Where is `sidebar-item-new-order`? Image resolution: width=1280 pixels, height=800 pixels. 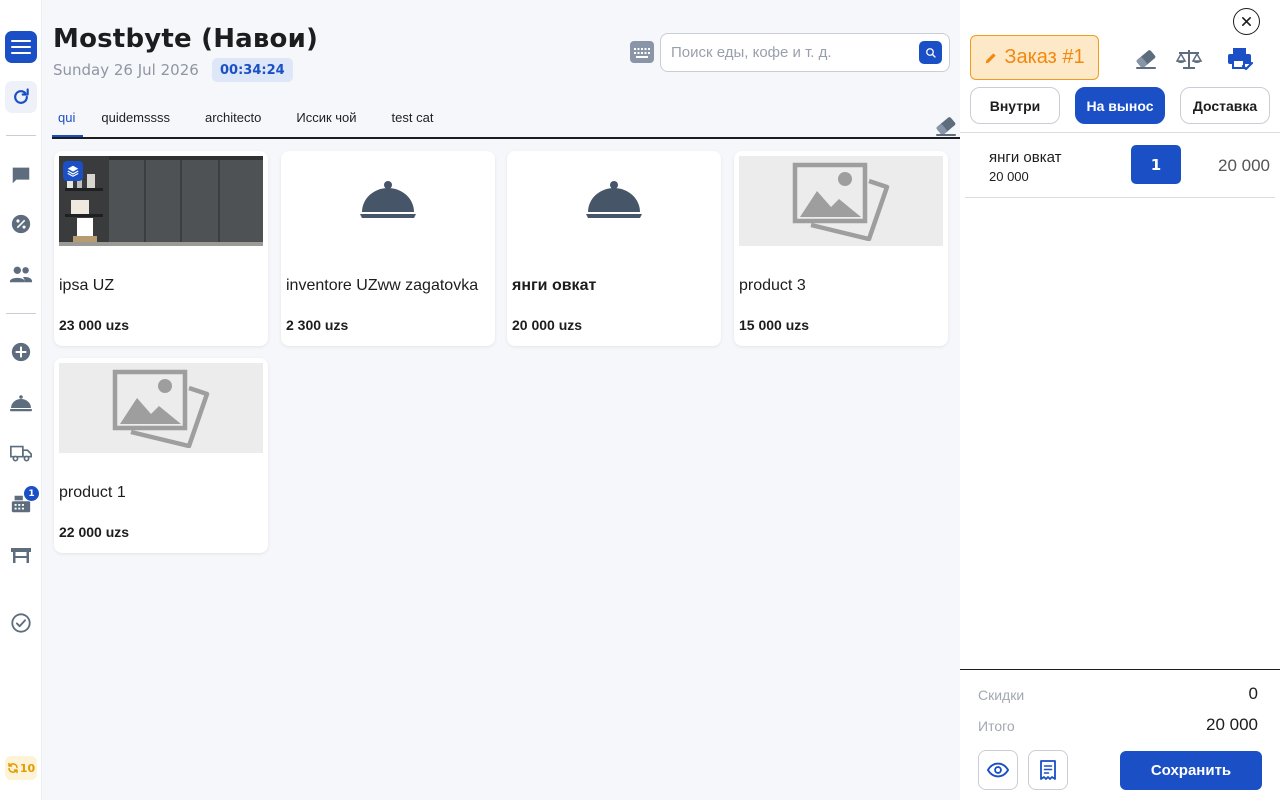 sidebar-item-new-order is located at coordinates (21, 352).